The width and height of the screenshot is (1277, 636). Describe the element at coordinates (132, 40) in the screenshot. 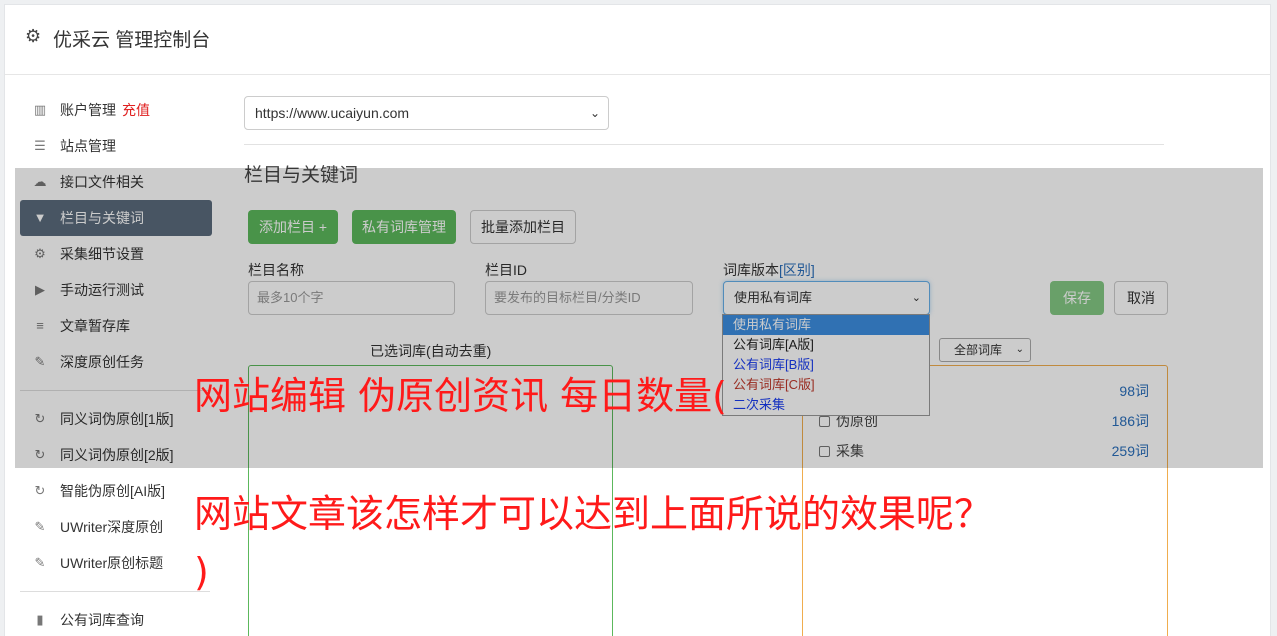

I see `page-title: 优采云 管理控制台` at that location.